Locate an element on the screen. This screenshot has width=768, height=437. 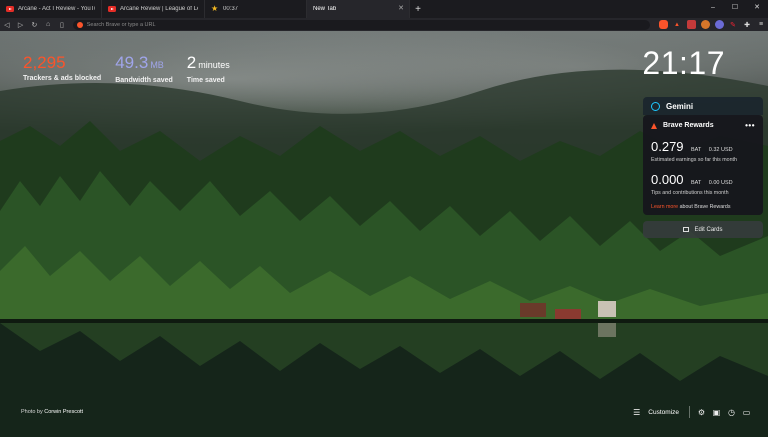
bookmark-icon: ▣ is located at coordinates (716, 412).